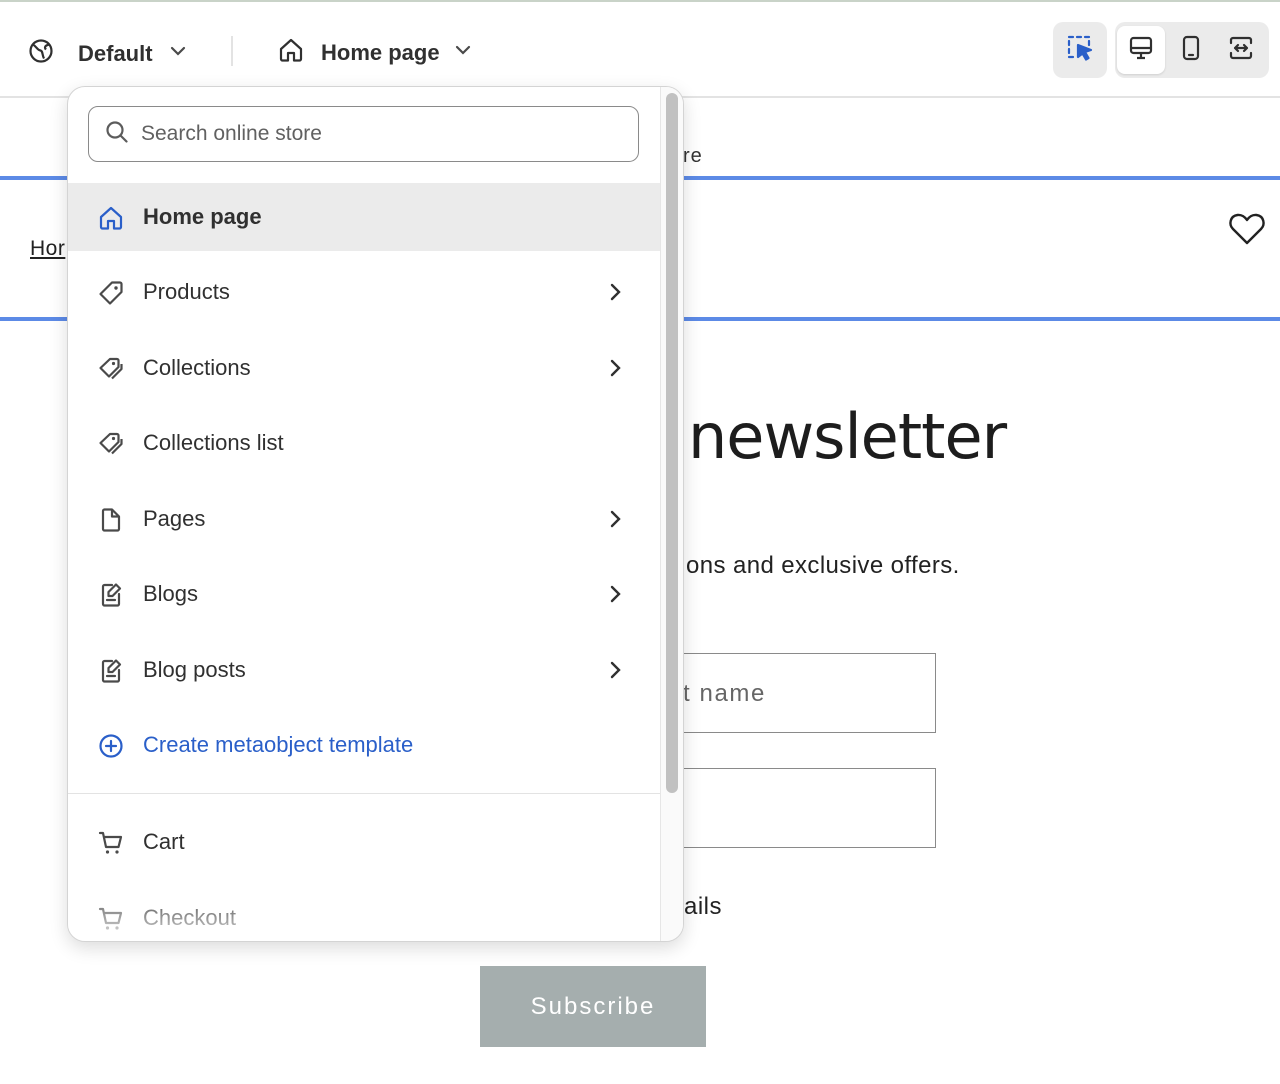 The height and width of the screenshot is (1084, 1280). Describe the element at coordinates (174, 518) in the screenshot. I see `menu-item-label: Pages` at that location.